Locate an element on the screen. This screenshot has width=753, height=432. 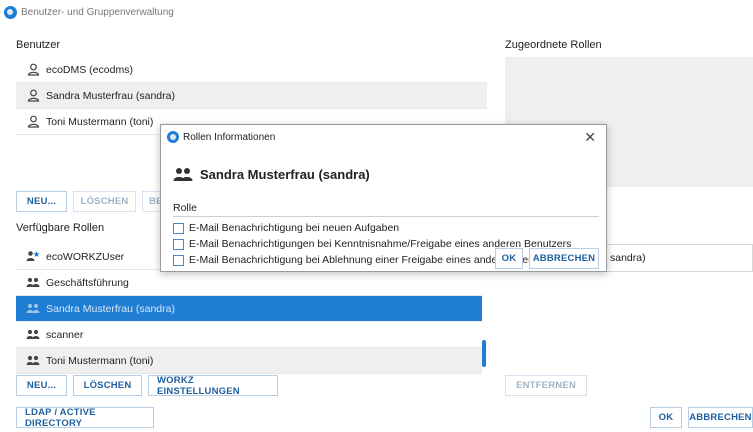
dialog-cancel-button: ABBRECHEN is located at coordinates (564, 258).